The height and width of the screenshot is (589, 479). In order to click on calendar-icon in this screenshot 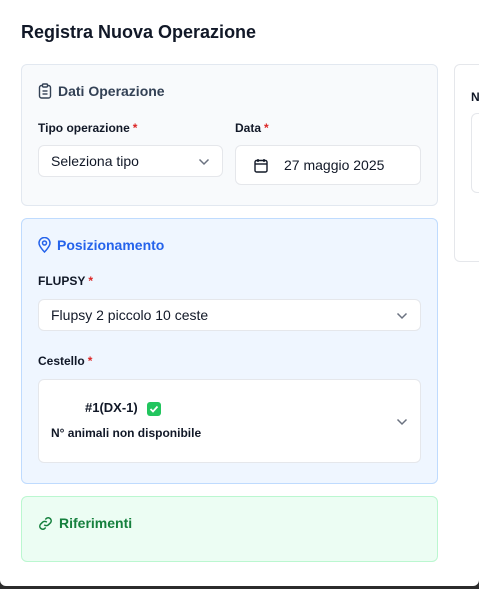, I will do `click(261, 165)`.